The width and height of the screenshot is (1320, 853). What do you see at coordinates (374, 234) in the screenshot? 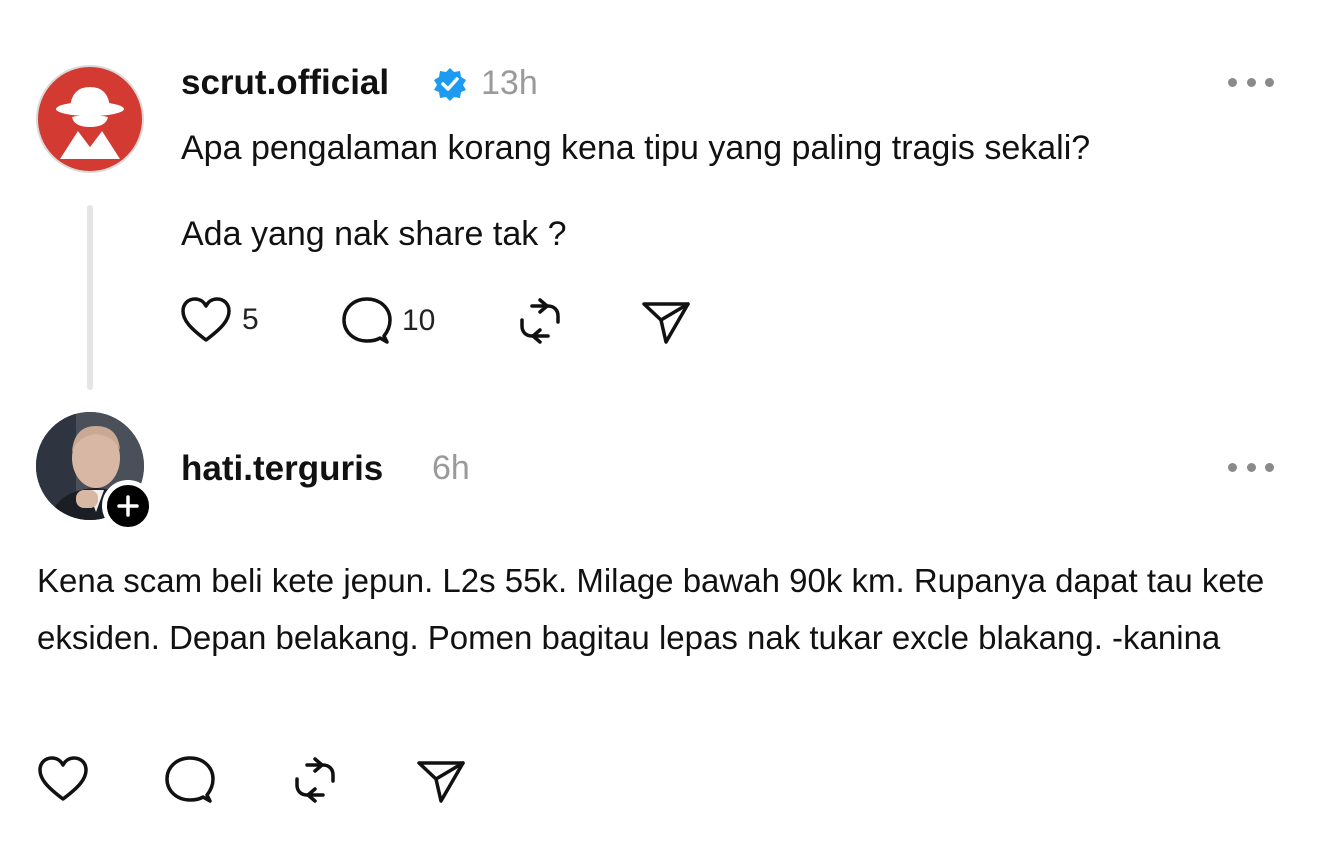
I see `post-text-line: Ada yang nak share tak ?` at bounding box center [374, 234].